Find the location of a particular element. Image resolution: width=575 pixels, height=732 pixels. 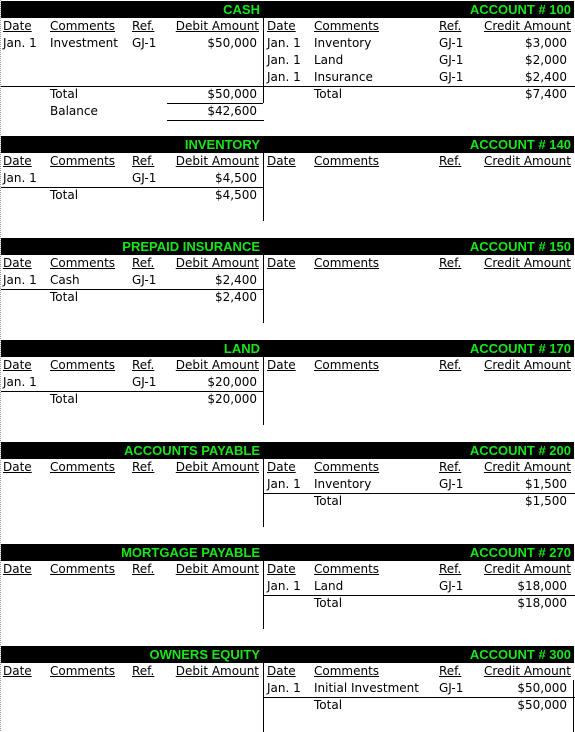

balance-label: Balance is located at coordinates (74, 111).